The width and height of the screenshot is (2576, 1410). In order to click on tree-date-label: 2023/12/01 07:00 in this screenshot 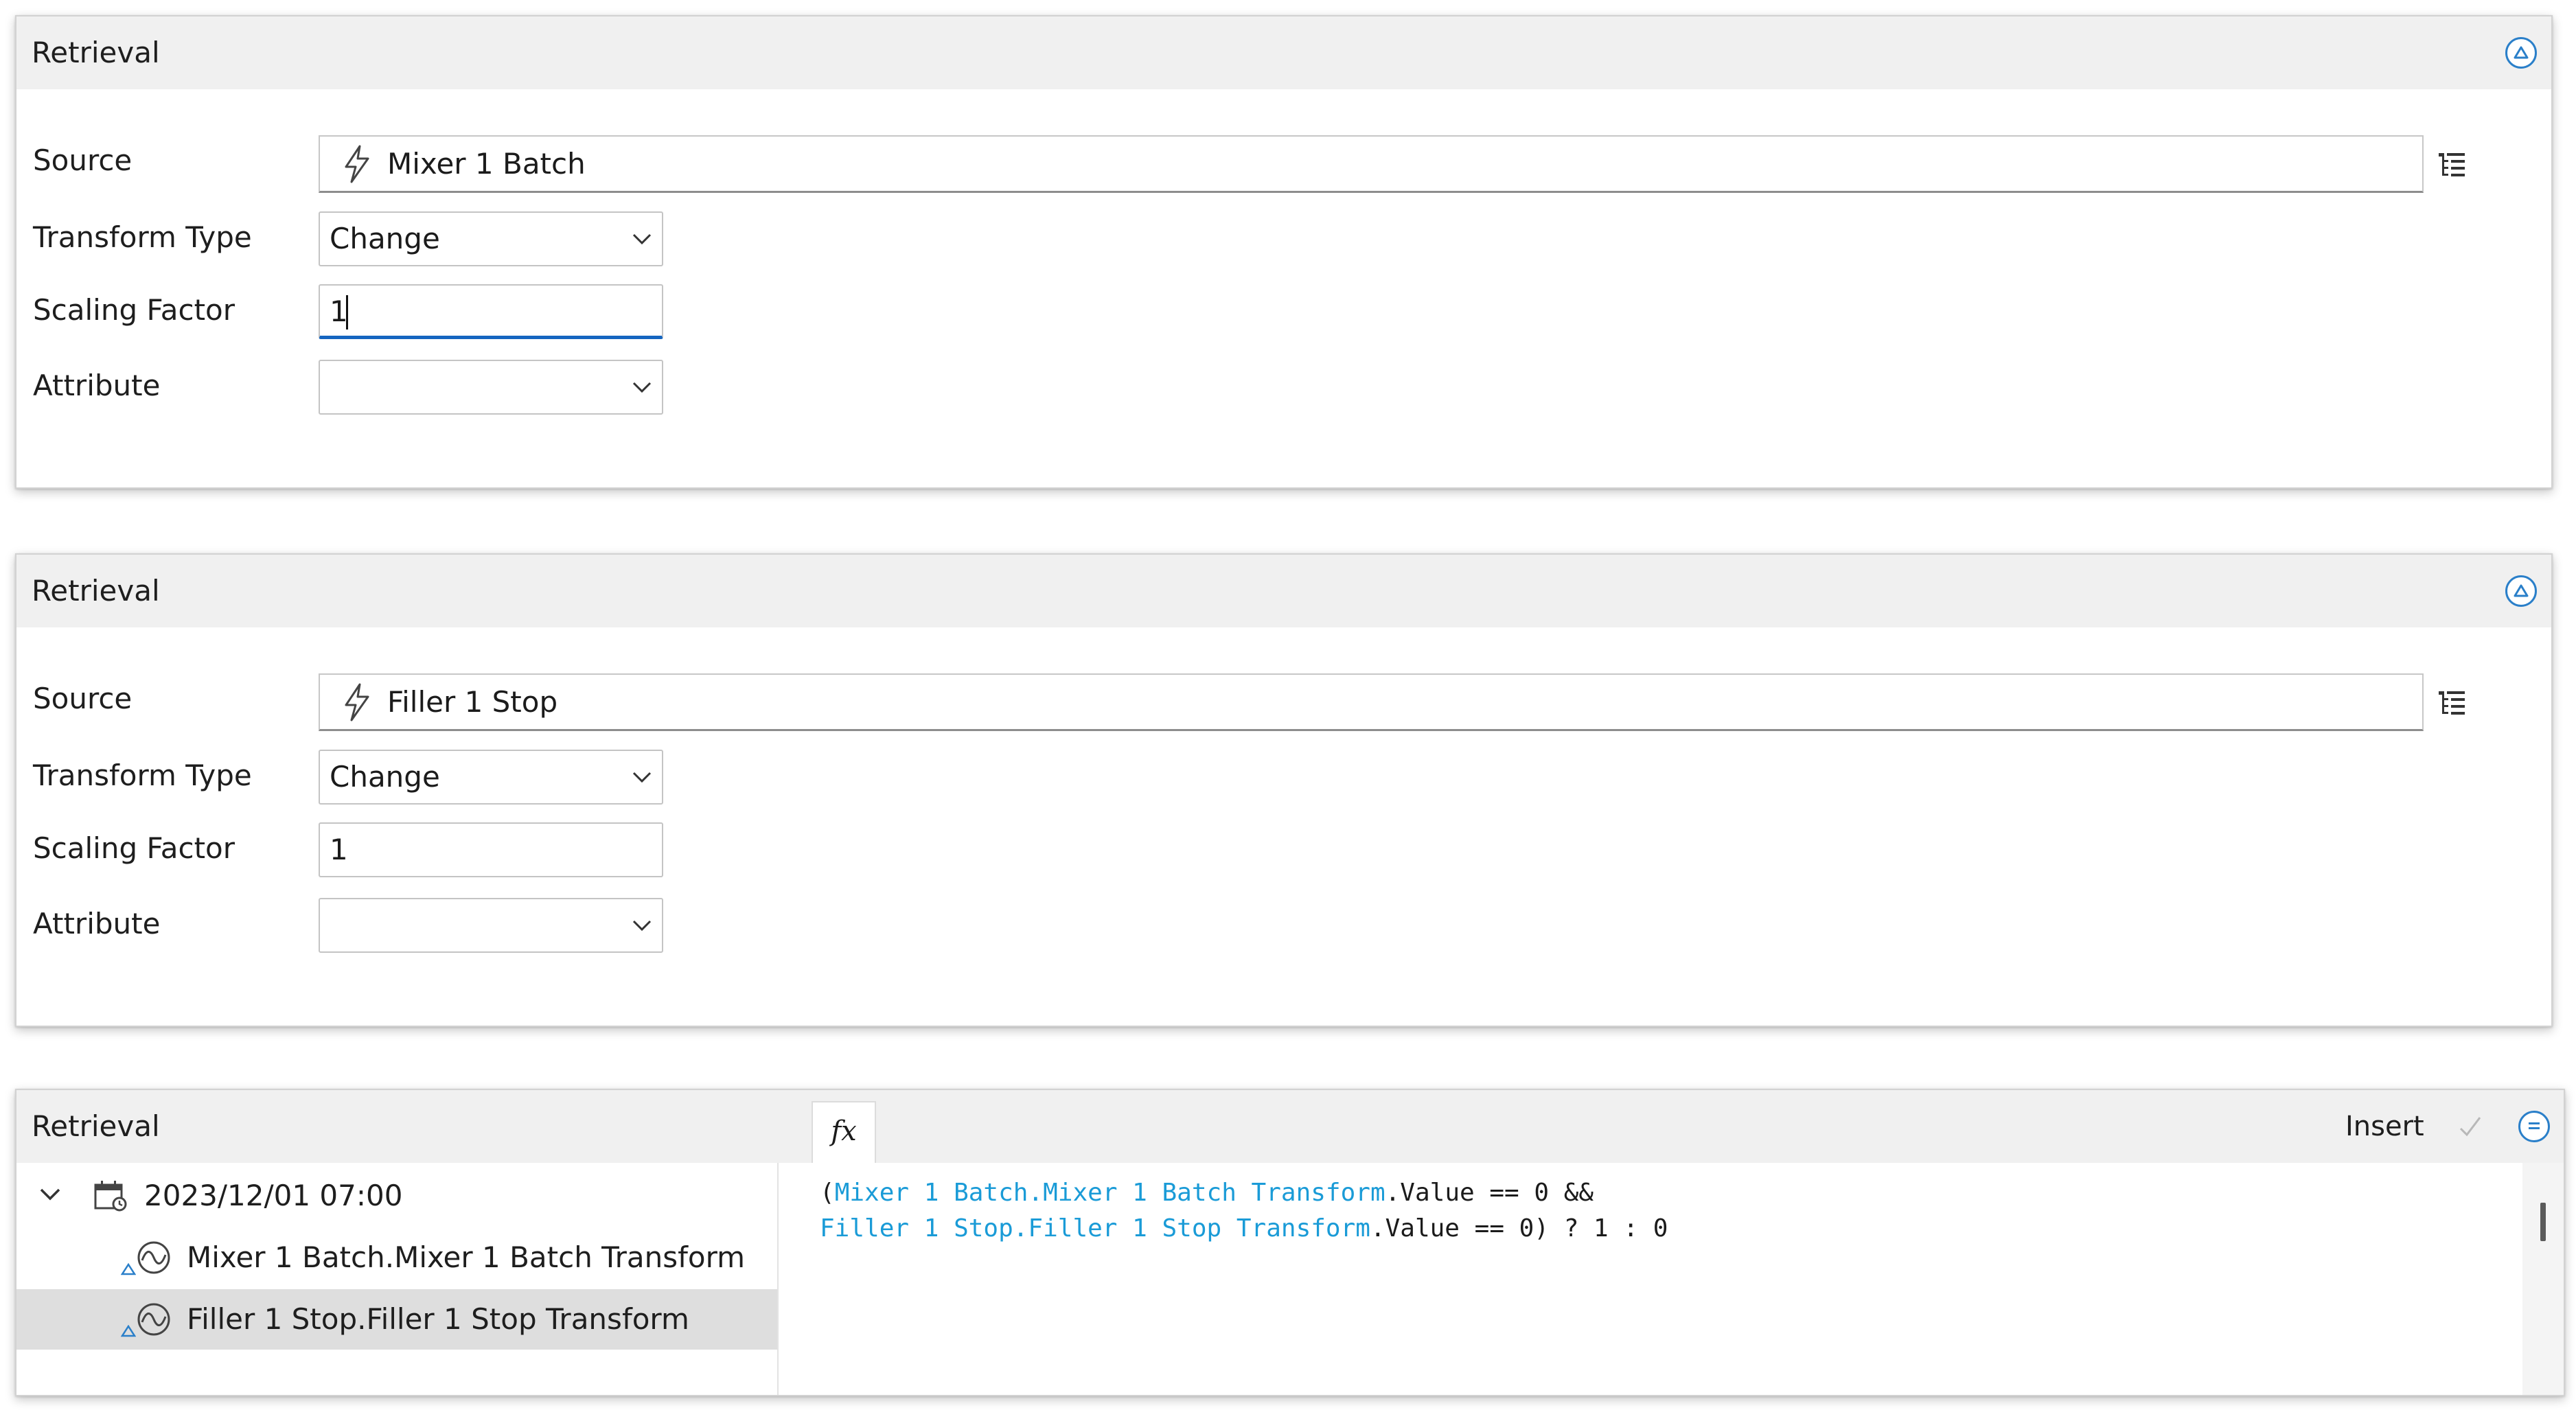, I will do `click(273, 1195)`.